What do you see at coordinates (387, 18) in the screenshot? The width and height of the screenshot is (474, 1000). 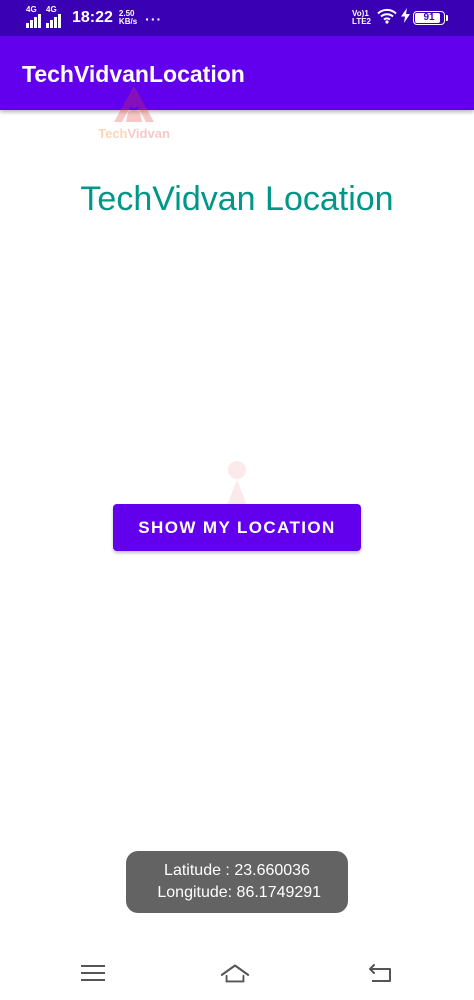 I see `wifi-icon` at bounding box center [387, 18].